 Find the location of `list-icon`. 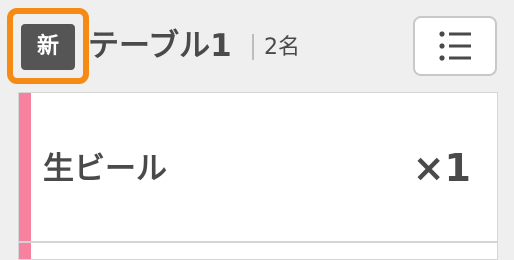

list-icon is located at coordinates (455, 46).